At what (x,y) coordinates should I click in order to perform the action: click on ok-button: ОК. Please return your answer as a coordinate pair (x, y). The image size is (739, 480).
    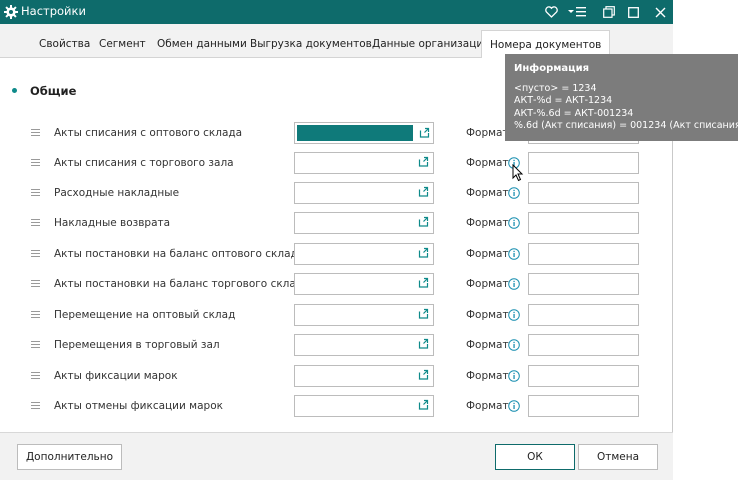
    Looking at the image, I should click on (535, 457).